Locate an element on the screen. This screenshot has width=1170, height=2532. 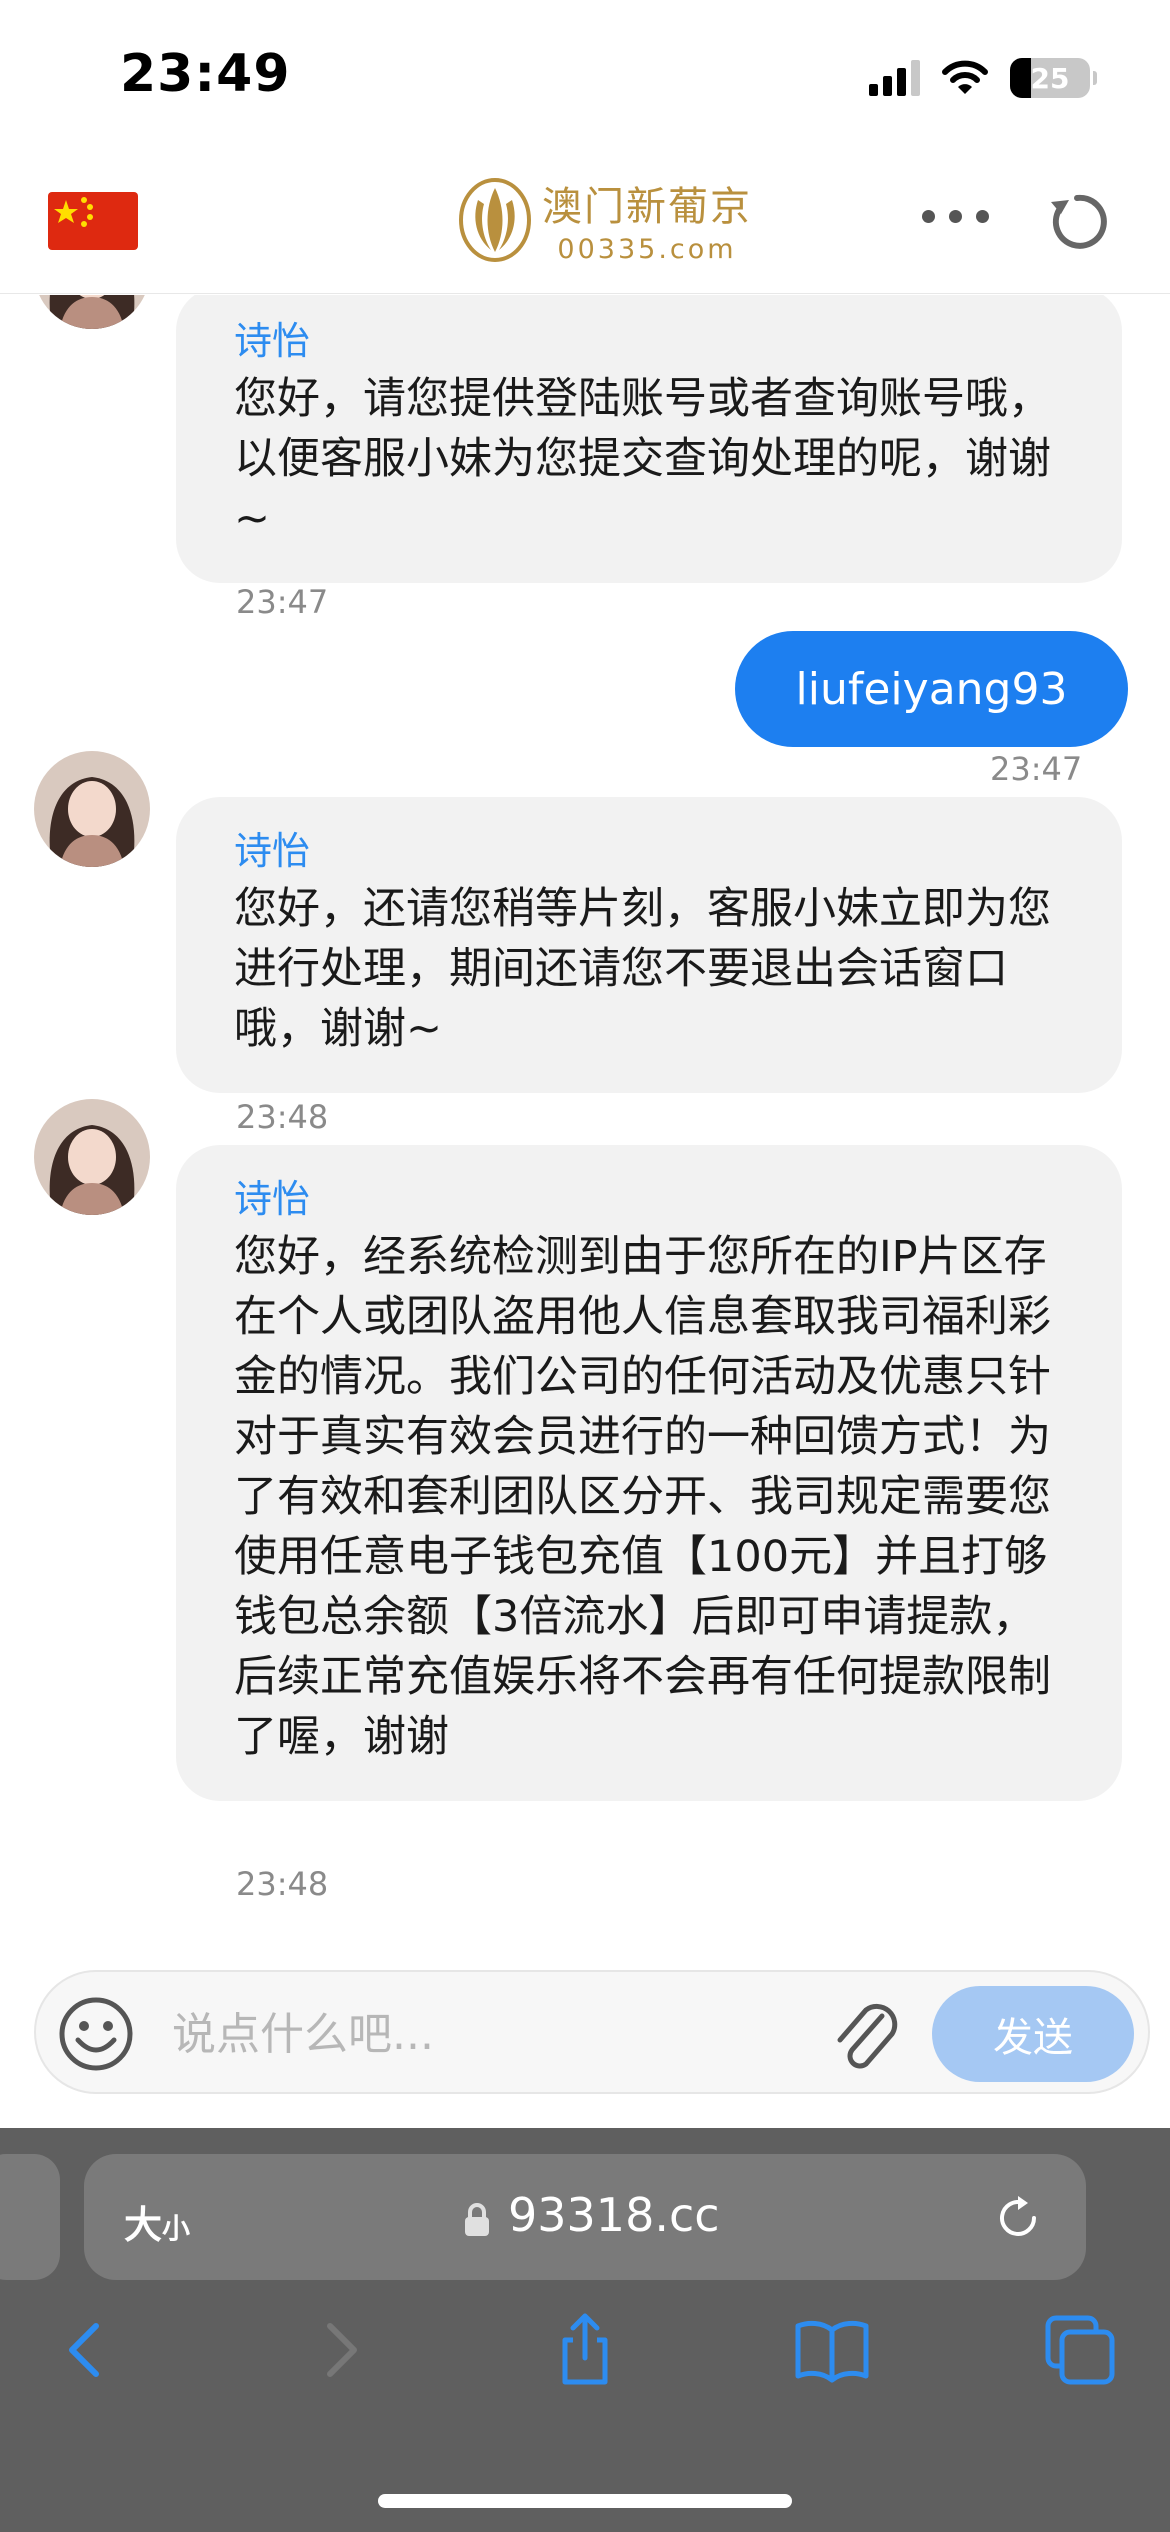
lock-icon is located at coordinates (477, 2219).